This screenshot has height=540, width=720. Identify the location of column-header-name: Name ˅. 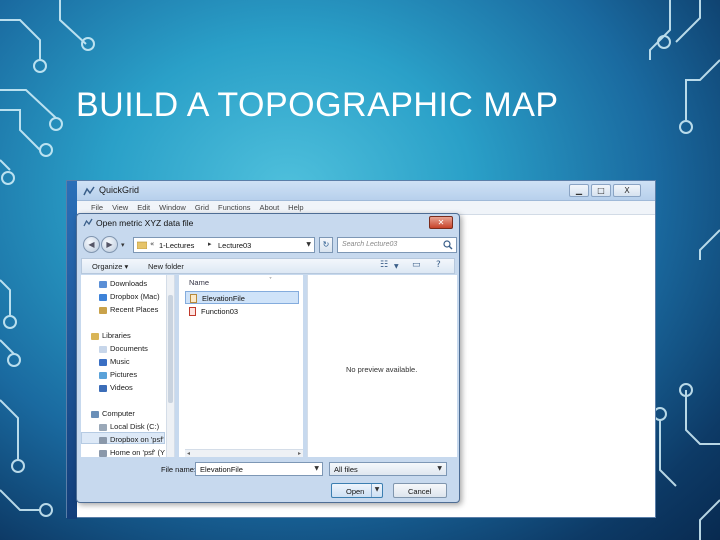
(230, 282).